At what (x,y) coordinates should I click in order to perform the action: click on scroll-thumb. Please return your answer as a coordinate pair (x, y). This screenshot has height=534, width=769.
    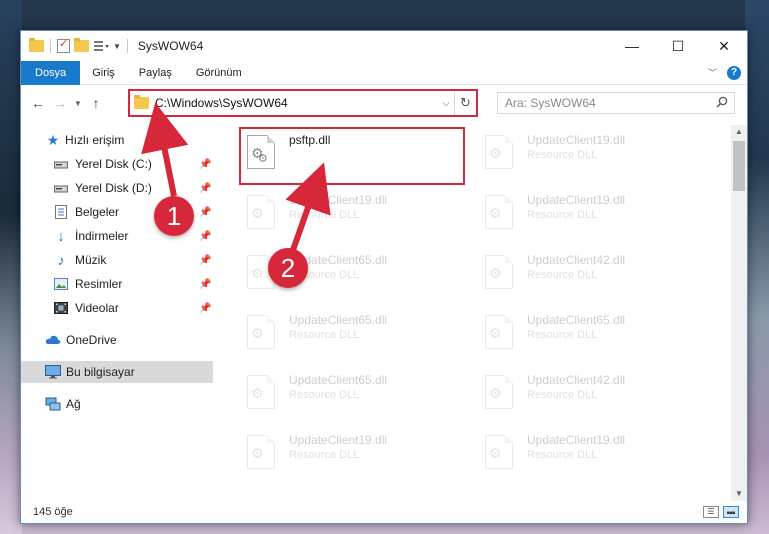
    Looking at the image, I should click on (739, 166).